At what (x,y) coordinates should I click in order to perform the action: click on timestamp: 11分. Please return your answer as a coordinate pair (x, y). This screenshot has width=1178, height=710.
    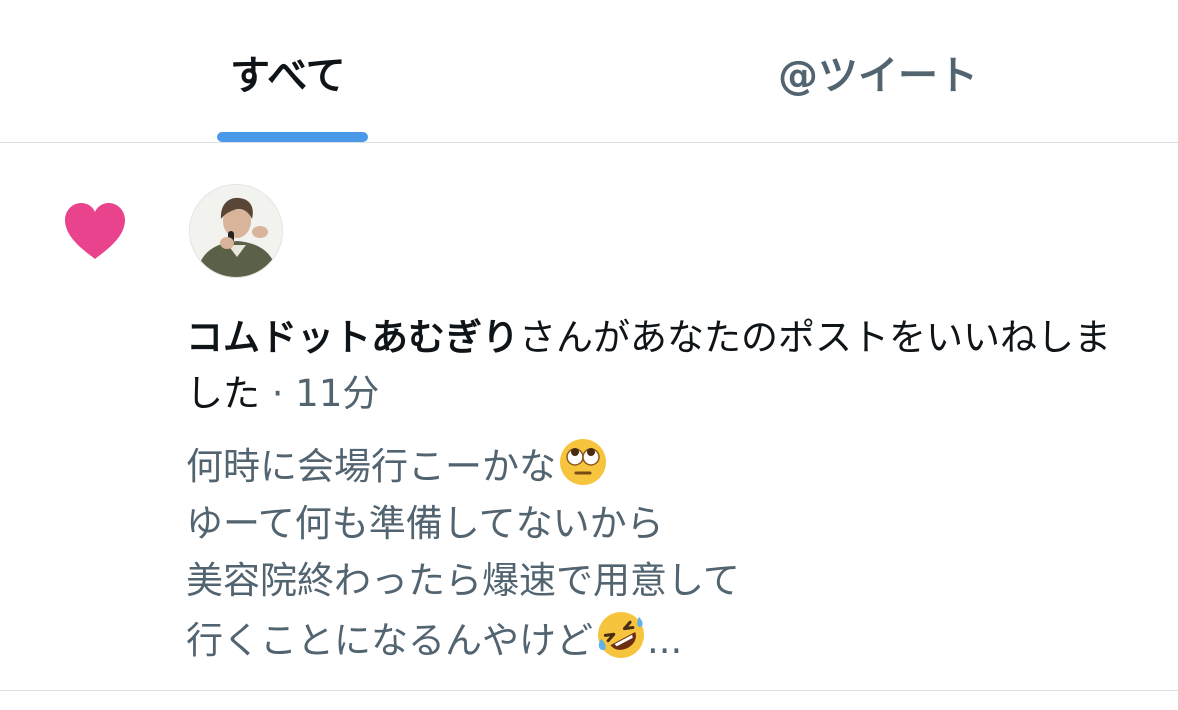
    Looking at the image, I should click on (337, 393).